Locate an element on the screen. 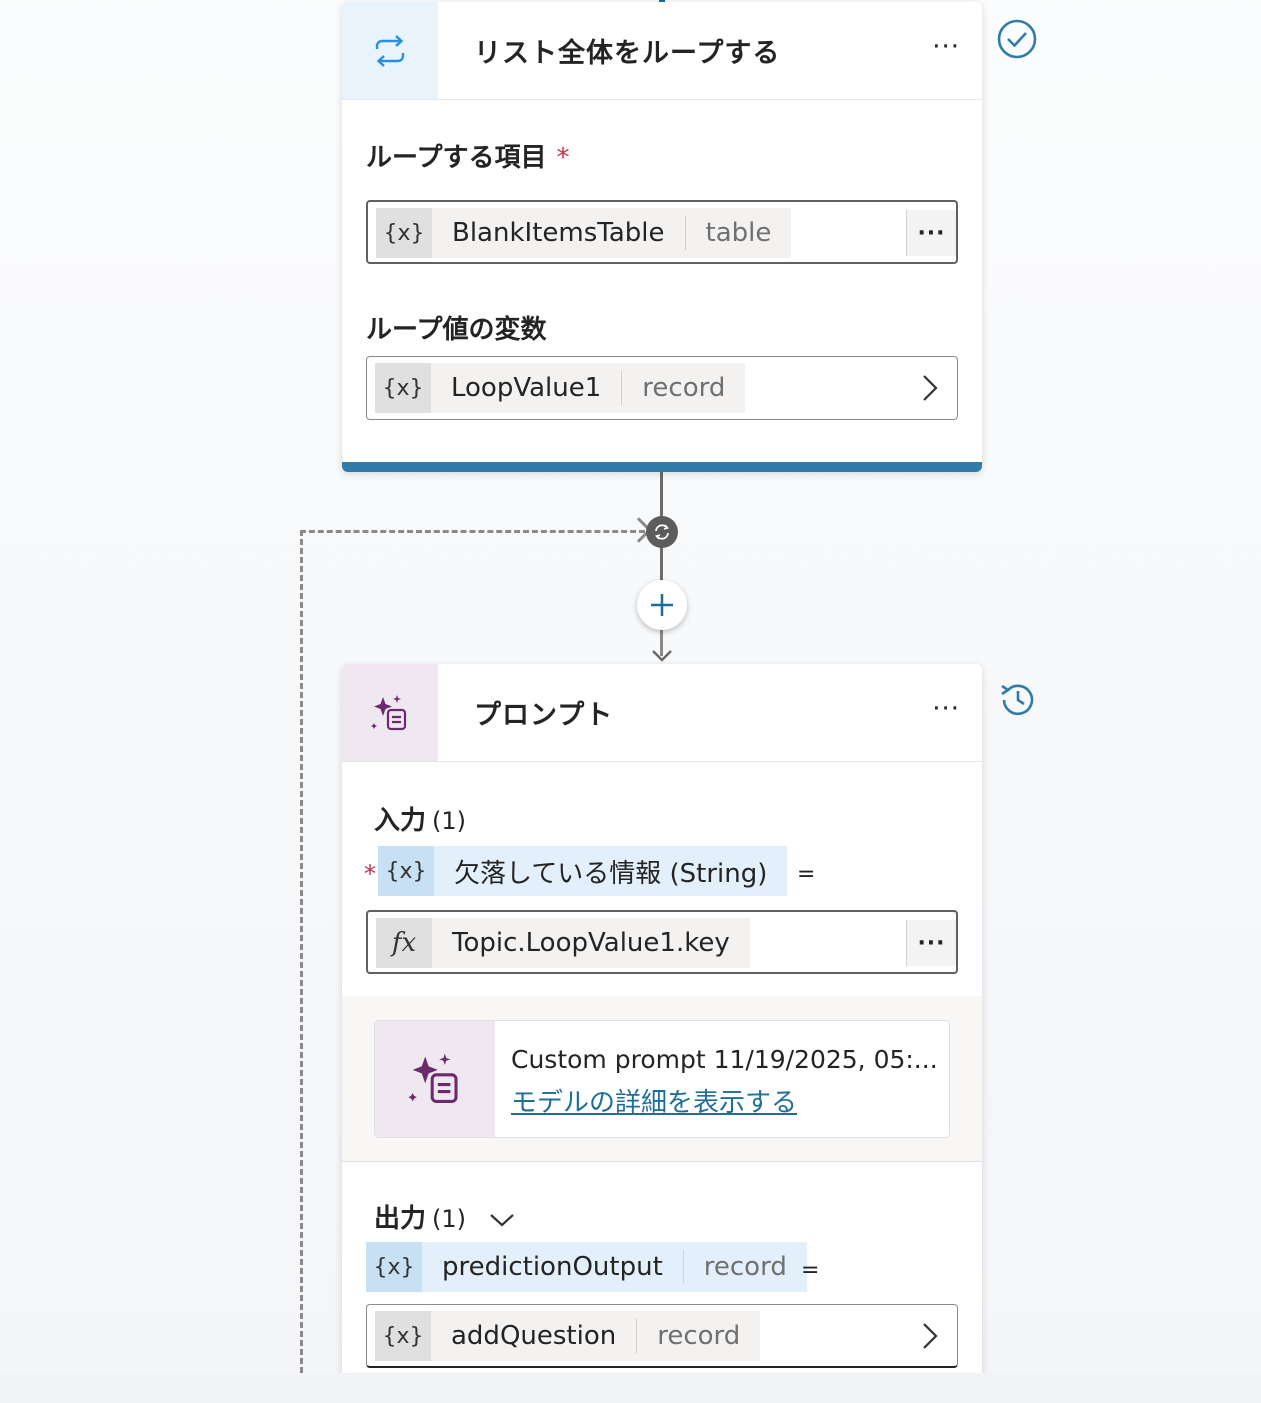  output-variable-name: predictionOutput is located at coordinates (552, 1267).